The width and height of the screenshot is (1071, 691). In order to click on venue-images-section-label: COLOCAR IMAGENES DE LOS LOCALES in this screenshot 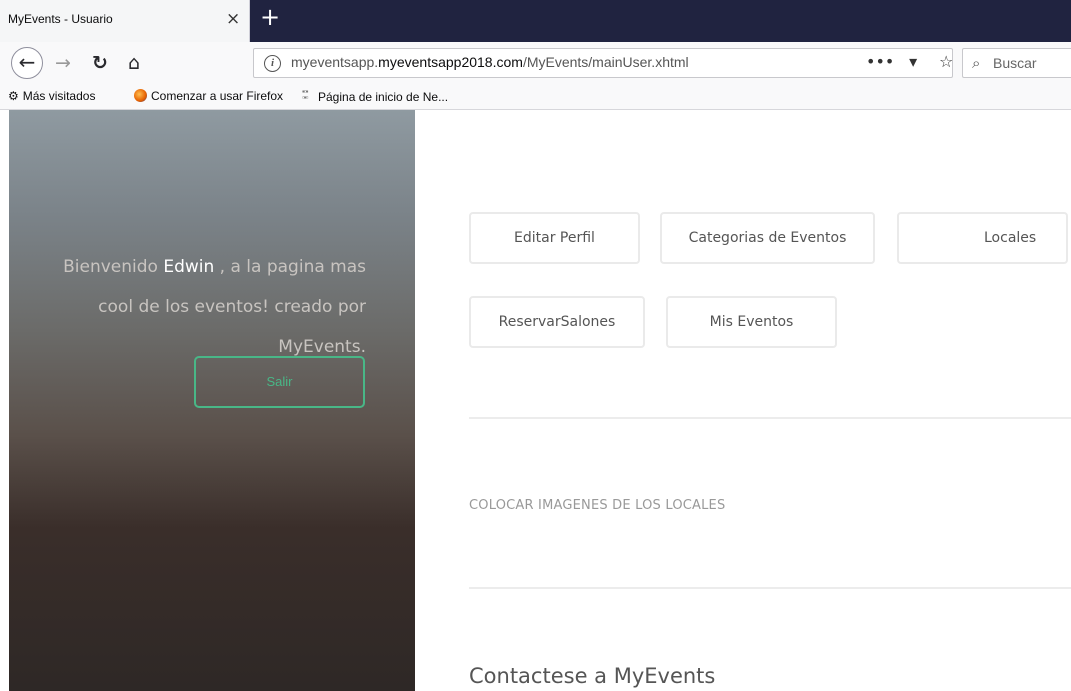, I will do `click(597, 505)`.